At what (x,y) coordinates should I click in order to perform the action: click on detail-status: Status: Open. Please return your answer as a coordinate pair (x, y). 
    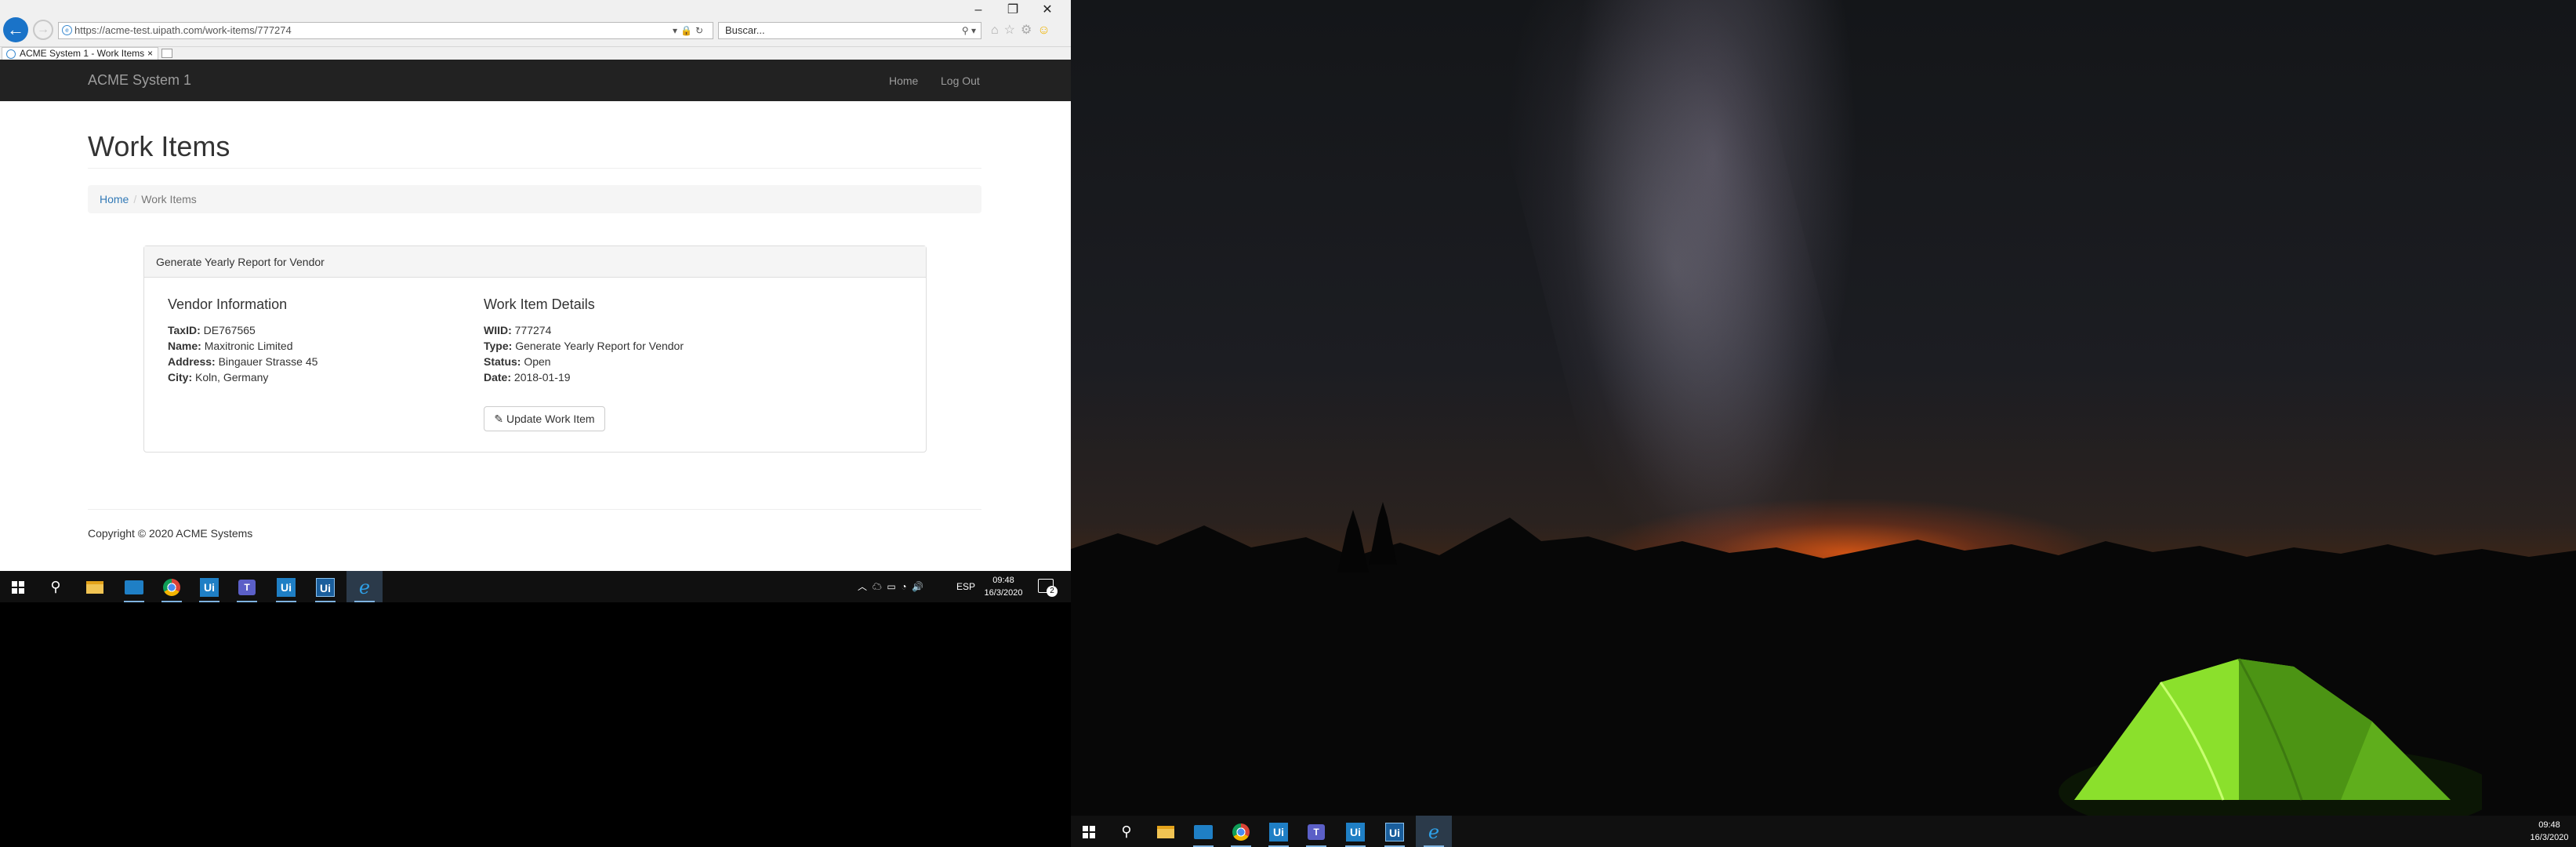
    Looking at the image, I should click on (584, 361).